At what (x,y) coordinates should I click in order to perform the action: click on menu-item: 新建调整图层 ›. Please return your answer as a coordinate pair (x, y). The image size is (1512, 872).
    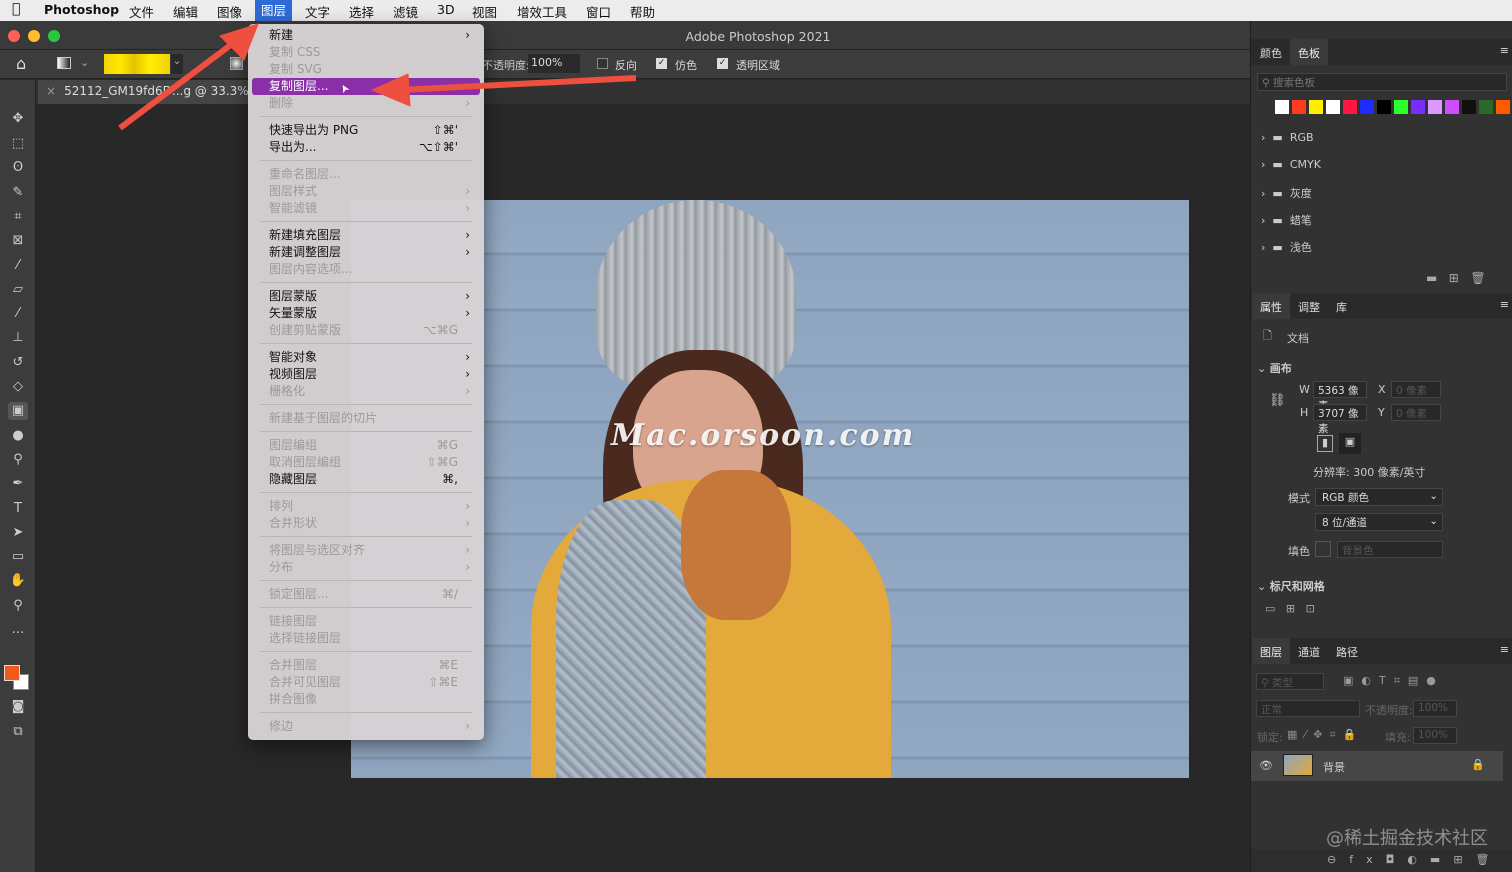
    Looking at the image, I should click on (366, 252).